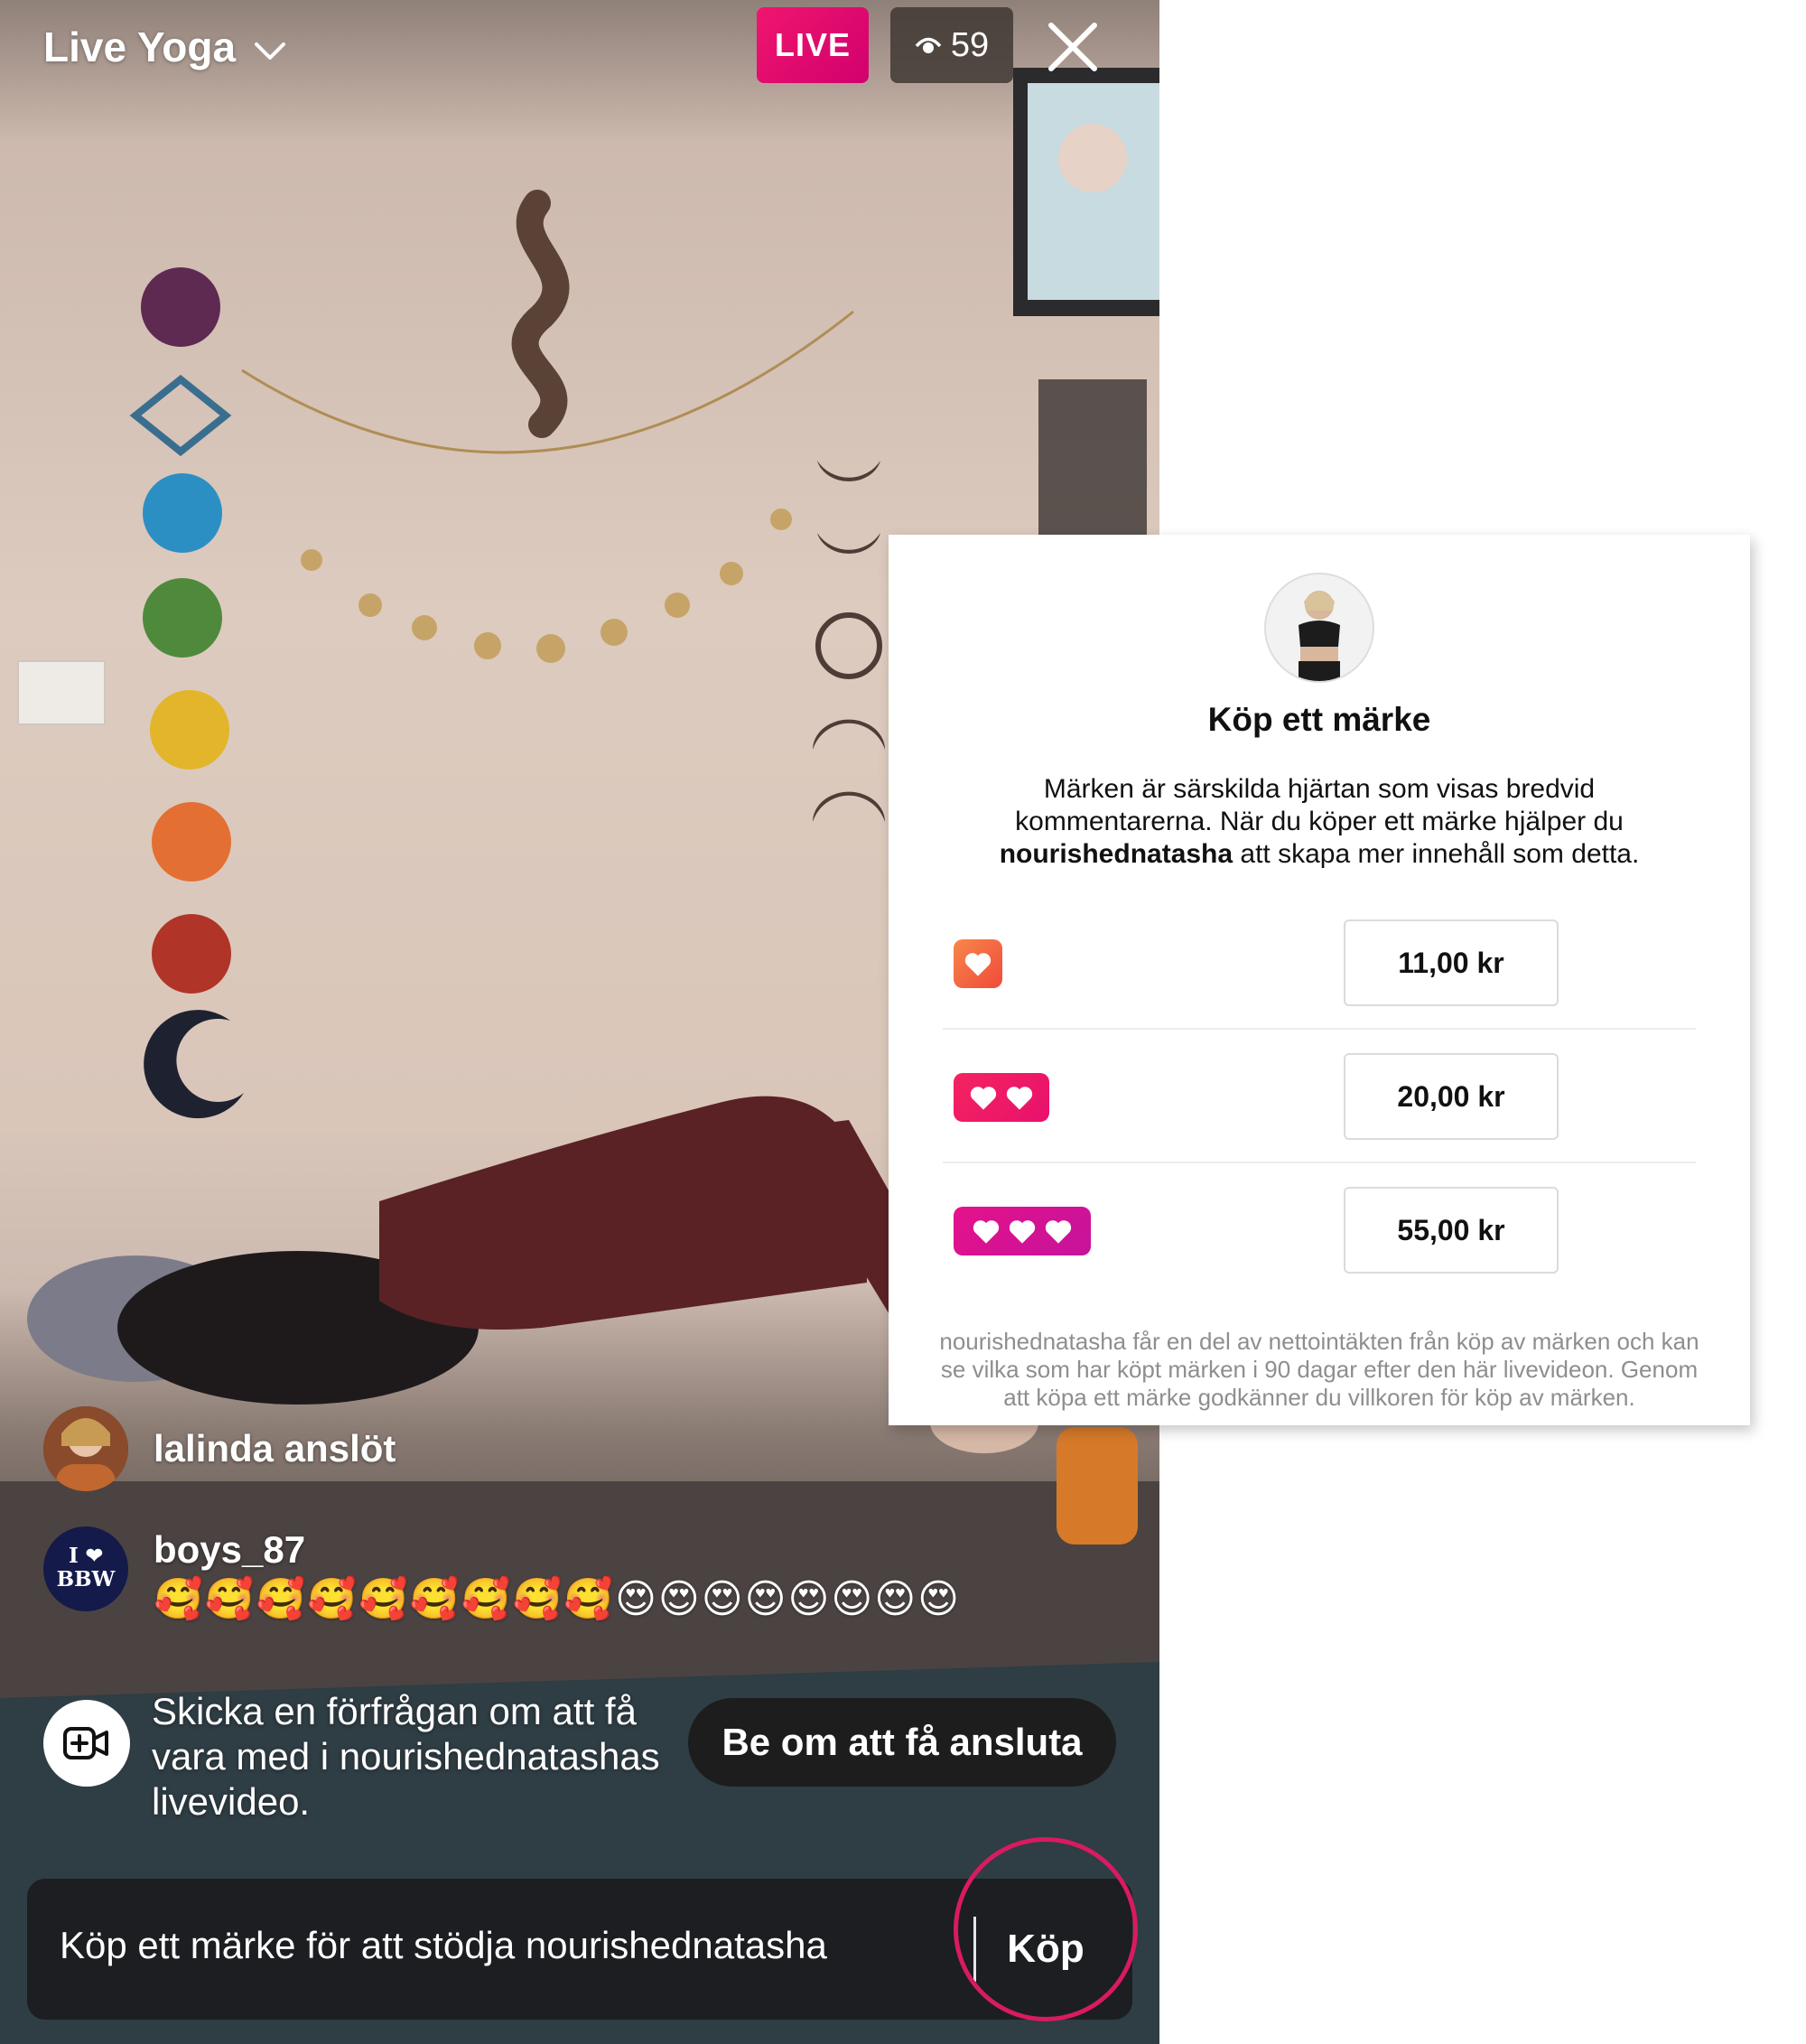 The width and height of the screenshot is (1806, 2044). What do you see at coordinates (1436, 854) in the screenshot?
I see `description-text-end: att skapa mer innehåll som detta.` at bounding box center [1436, 854].